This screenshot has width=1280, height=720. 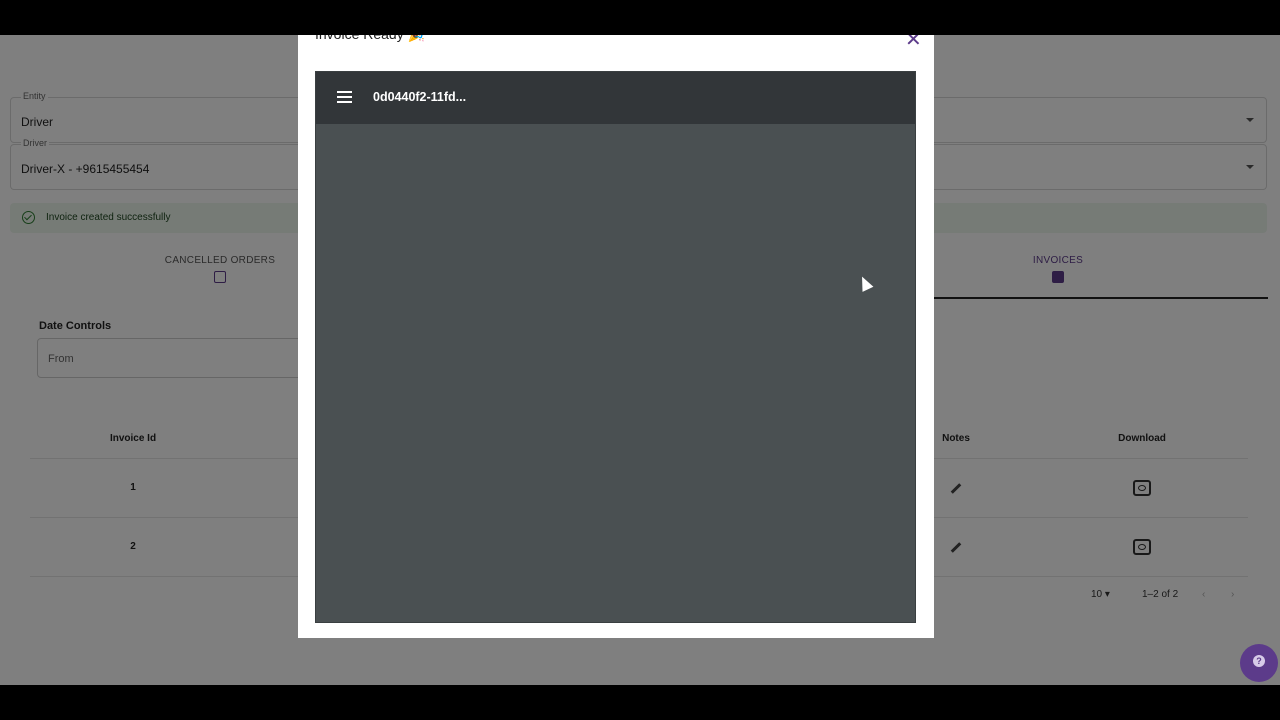 I want to click on menu-icon, so click(x=344, y=97).